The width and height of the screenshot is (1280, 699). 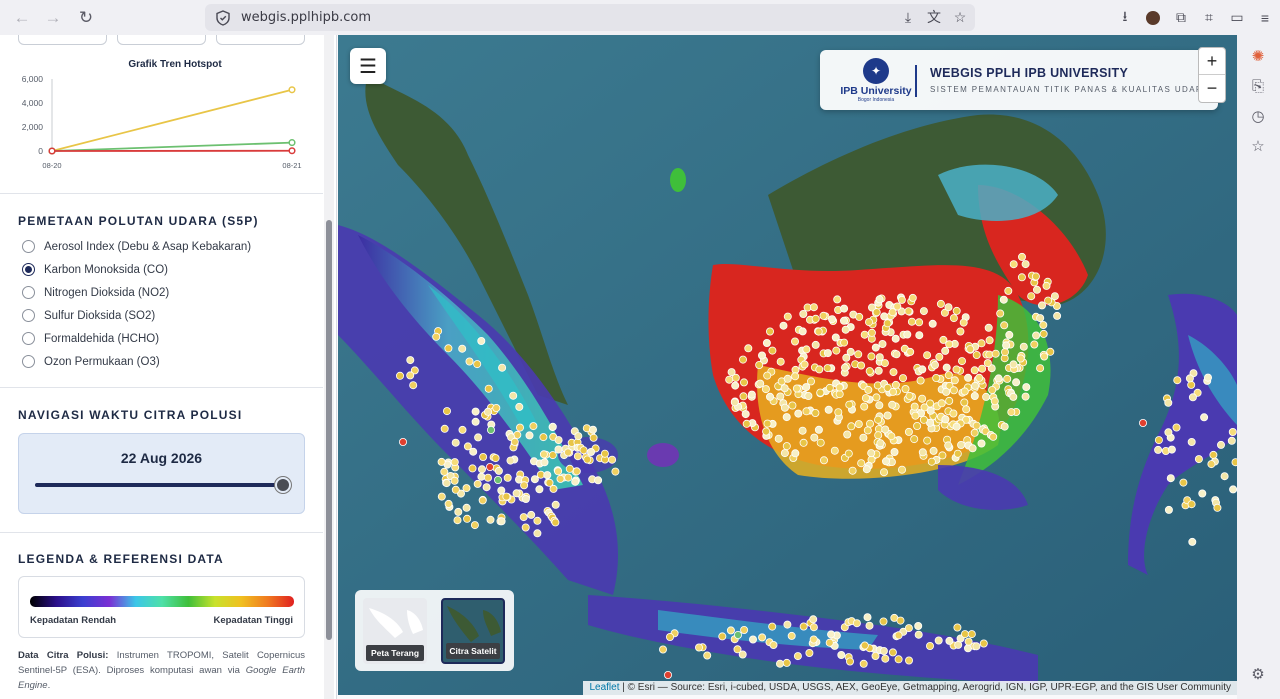 I want to click on pollutant-option: Nitrogen Dioksida (NO2), so click(x=95, y=292).